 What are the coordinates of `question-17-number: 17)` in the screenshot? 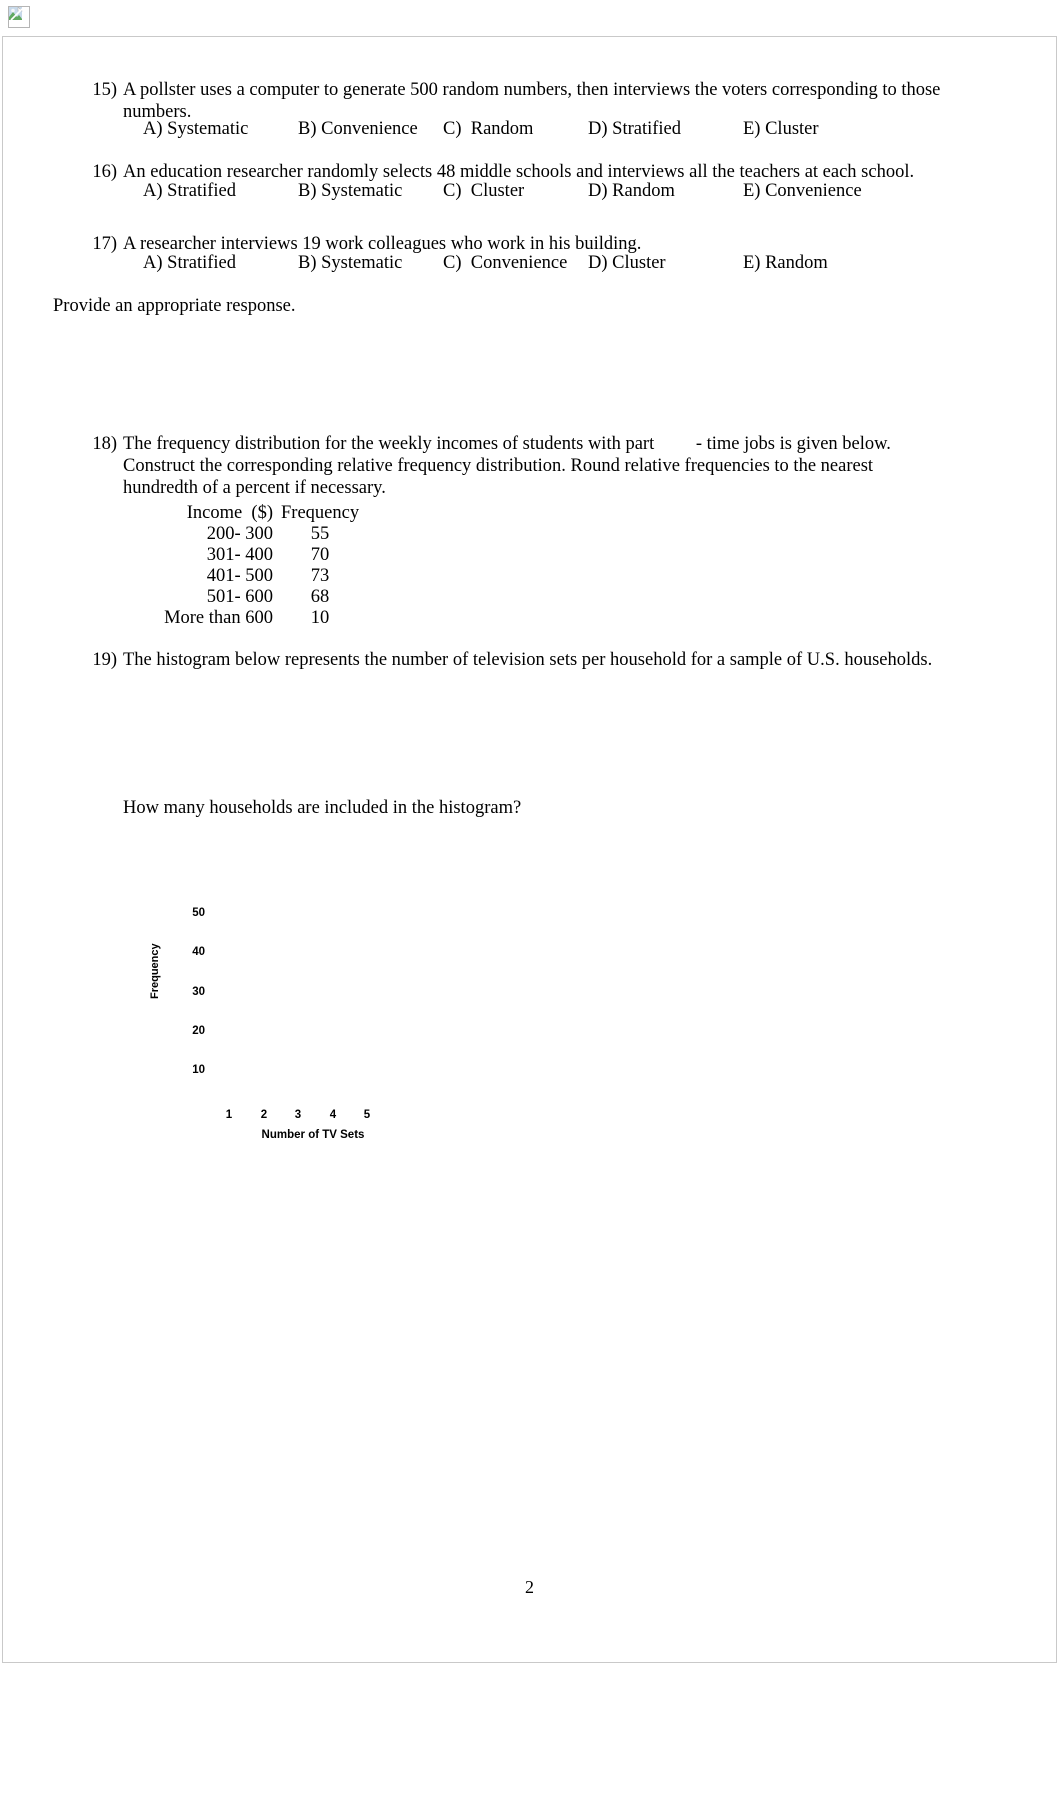 It's located at (104, 244).